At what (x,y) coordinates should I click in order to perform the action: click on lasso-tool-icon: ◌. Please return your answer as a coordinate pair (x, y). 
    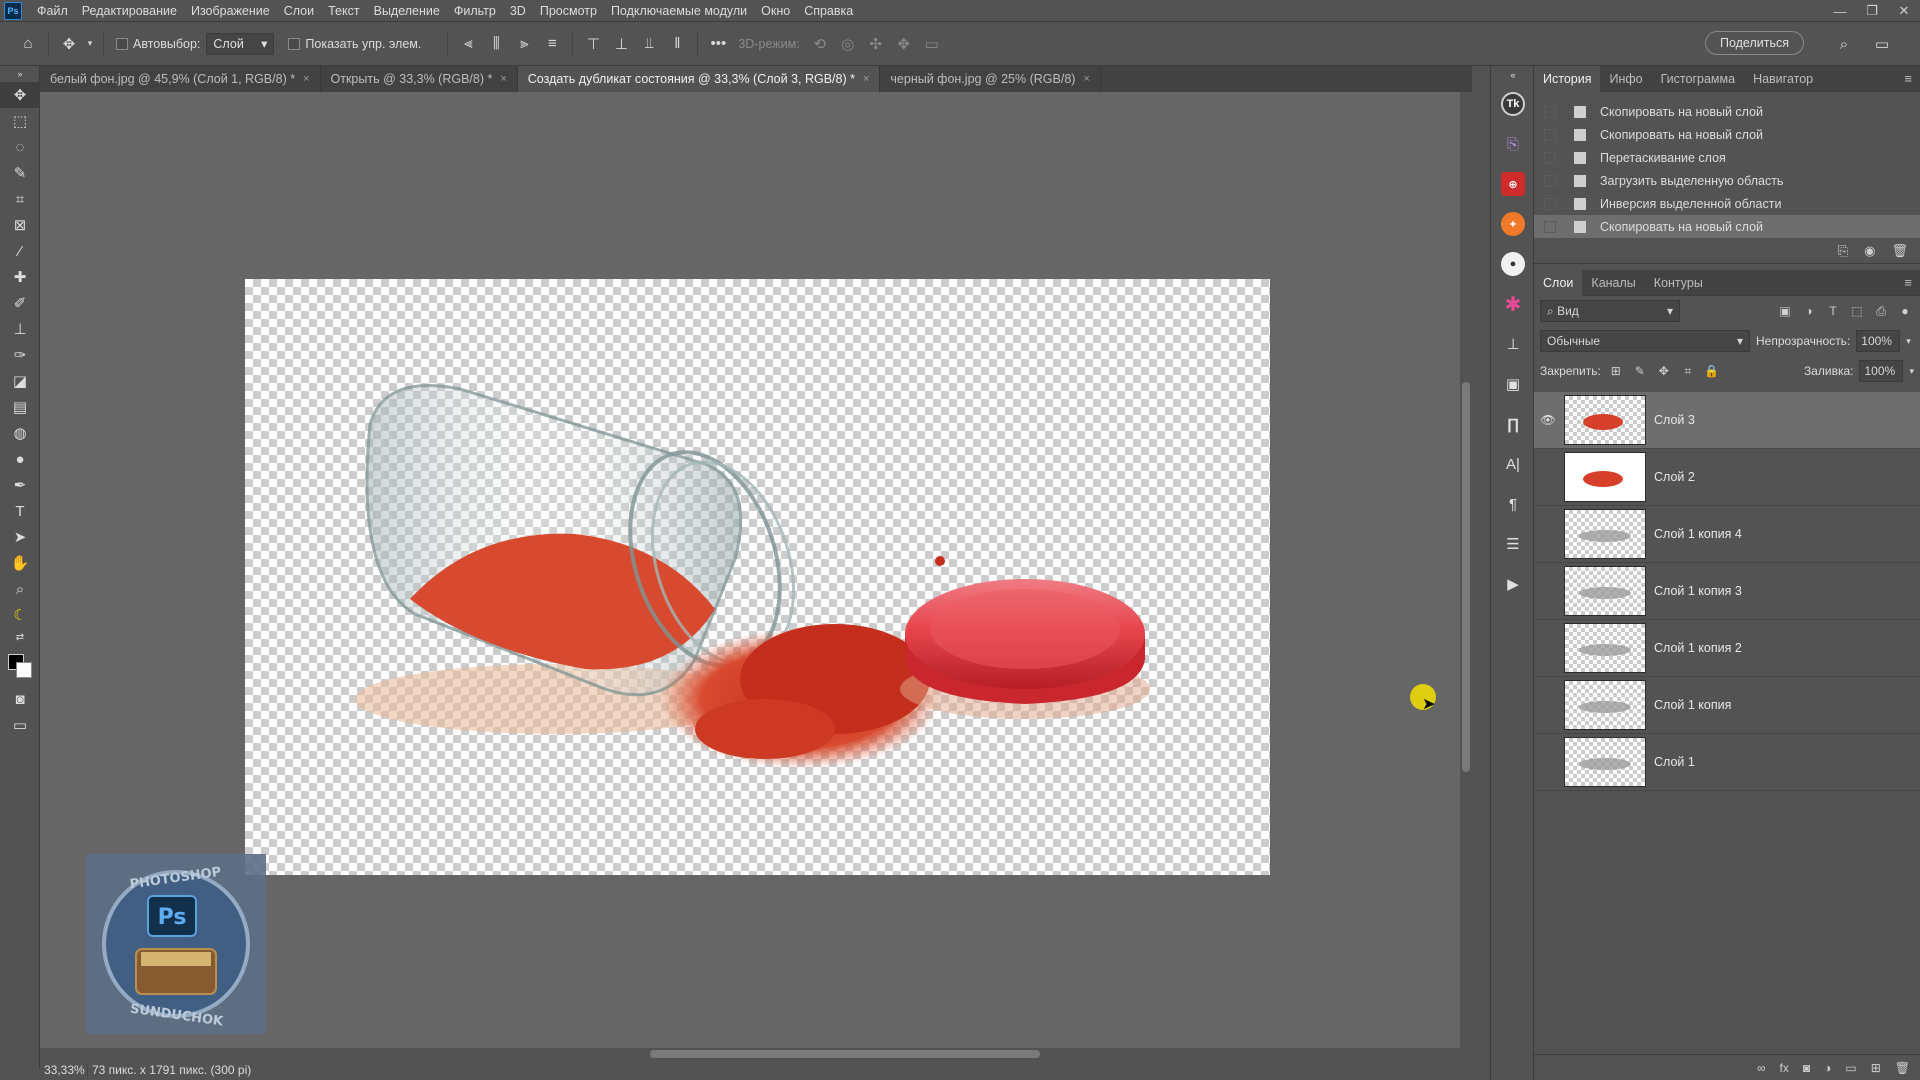
    Looking at the image, I should click on (20, 147).